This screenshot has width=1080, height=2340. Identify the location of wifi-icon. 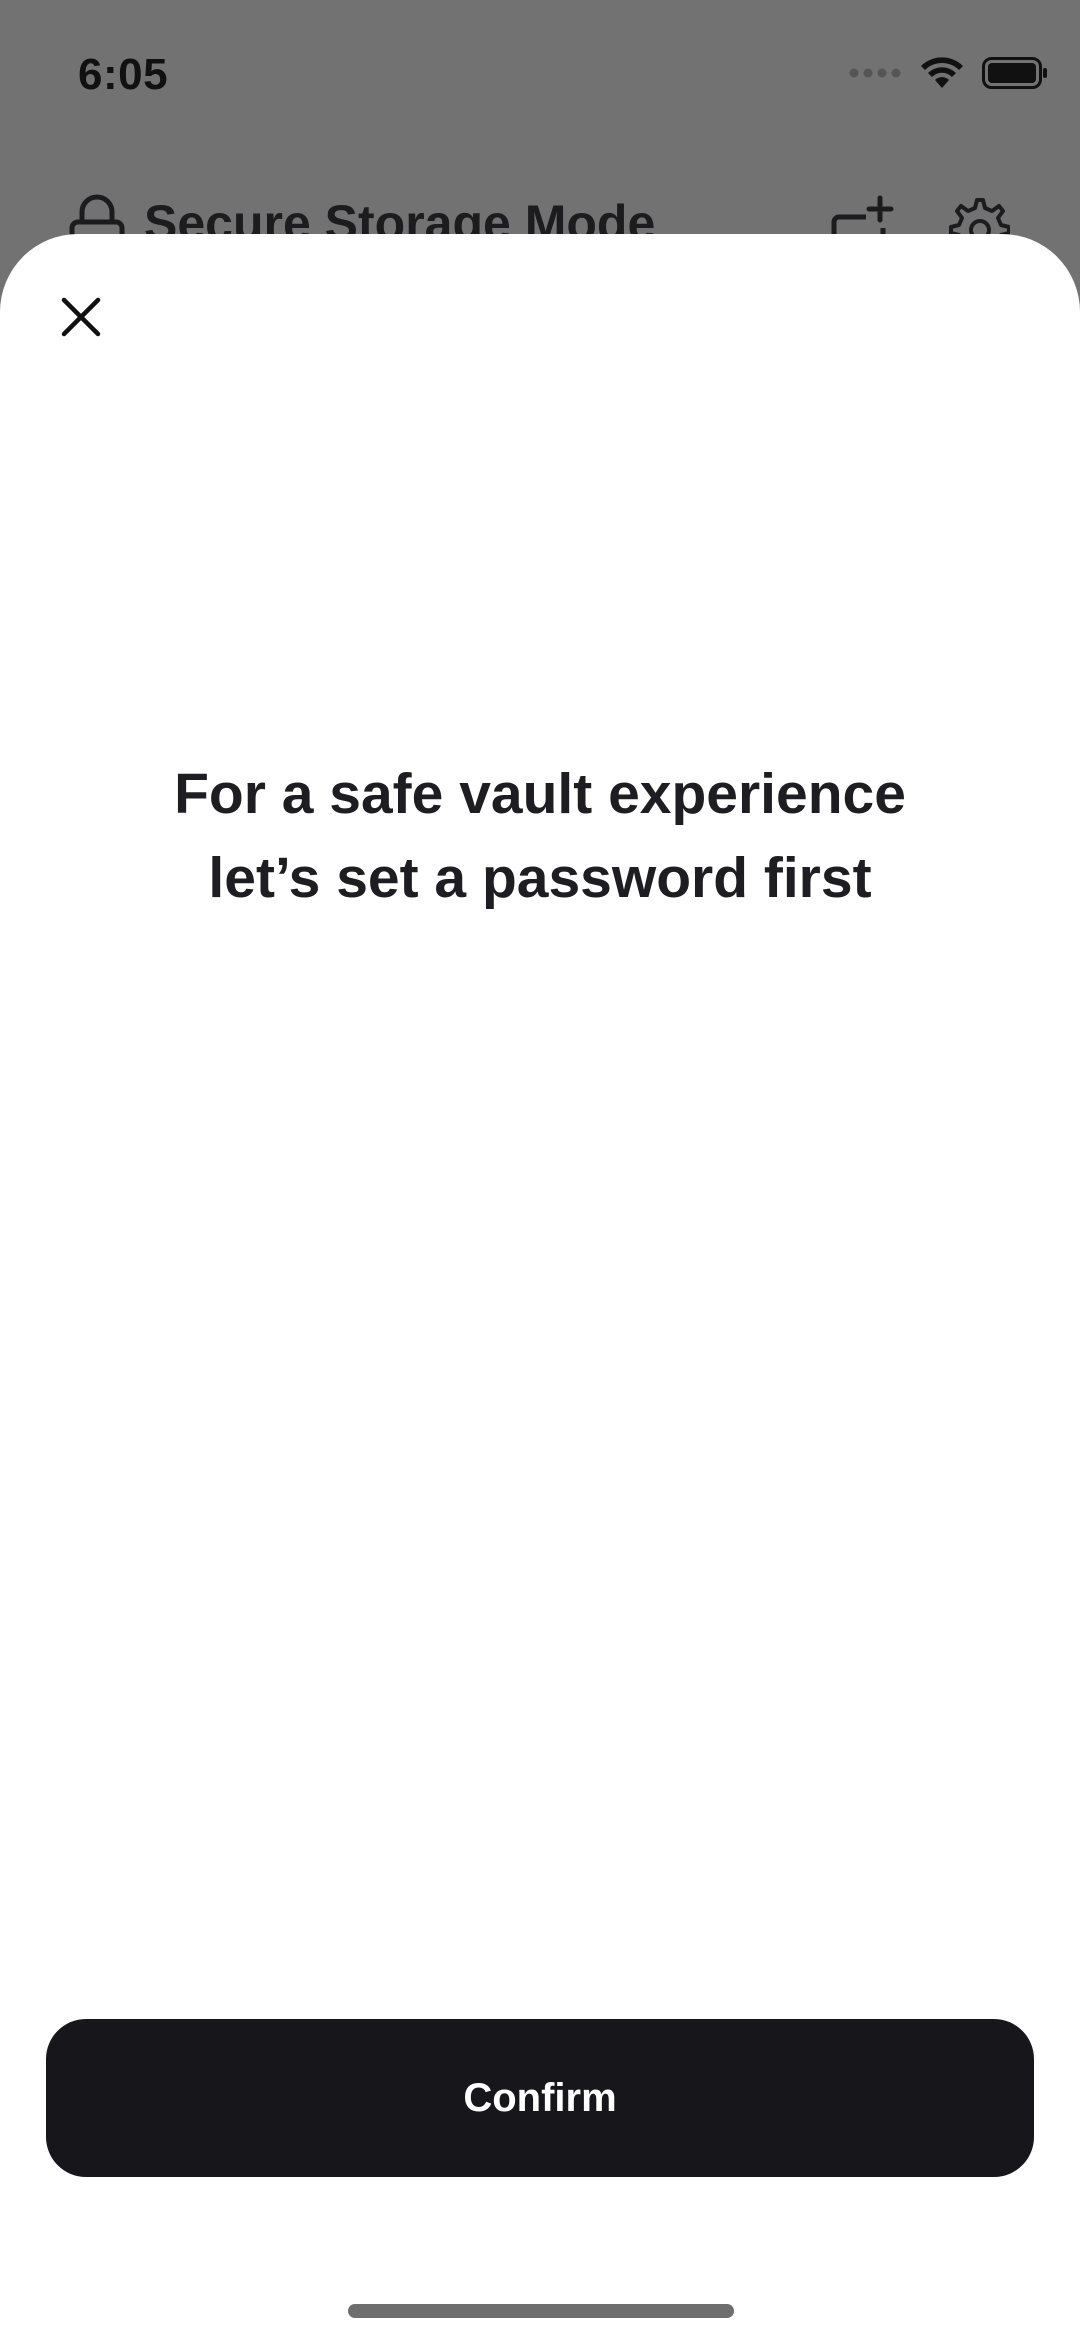
(942, 72).